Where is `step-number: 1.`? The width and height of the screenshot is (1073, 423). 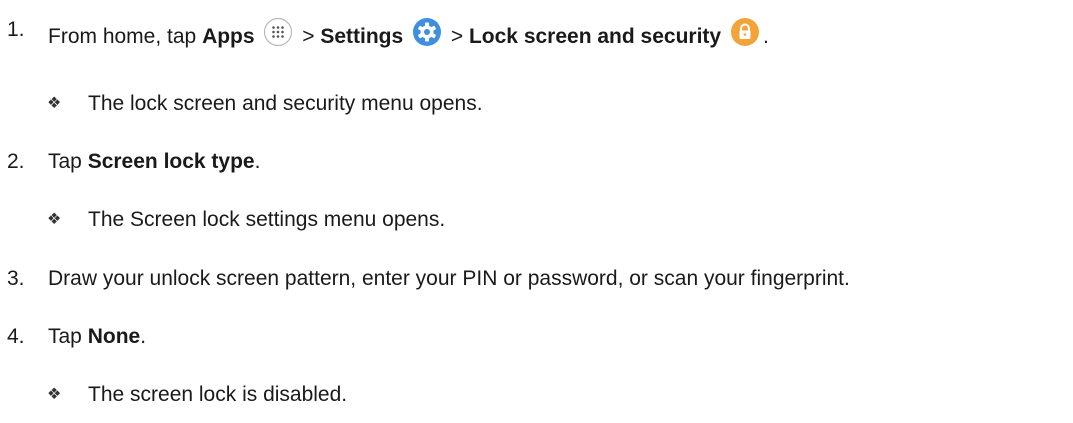 step-number: 1. is located at coordinates (16, 29).